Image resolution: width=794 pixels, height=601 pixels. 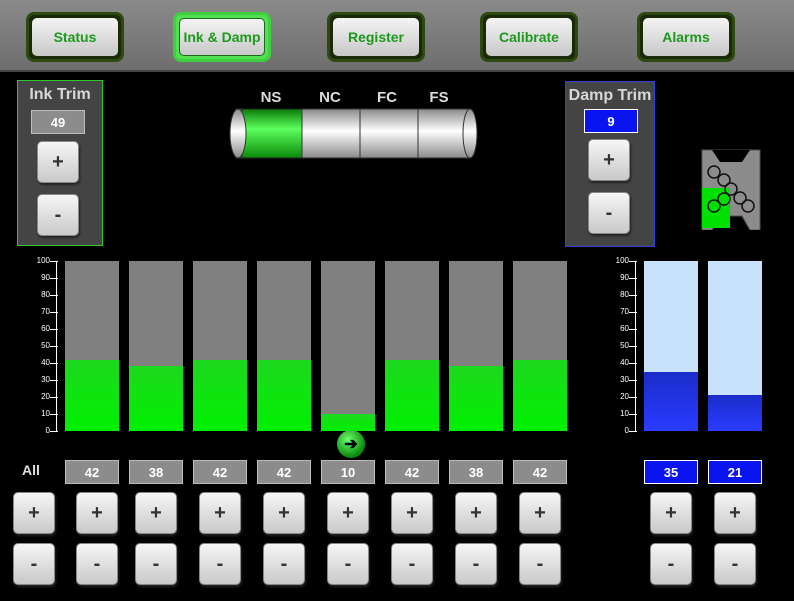 I want to click on ink-tick-label: 90, so click(x=45, y=277).